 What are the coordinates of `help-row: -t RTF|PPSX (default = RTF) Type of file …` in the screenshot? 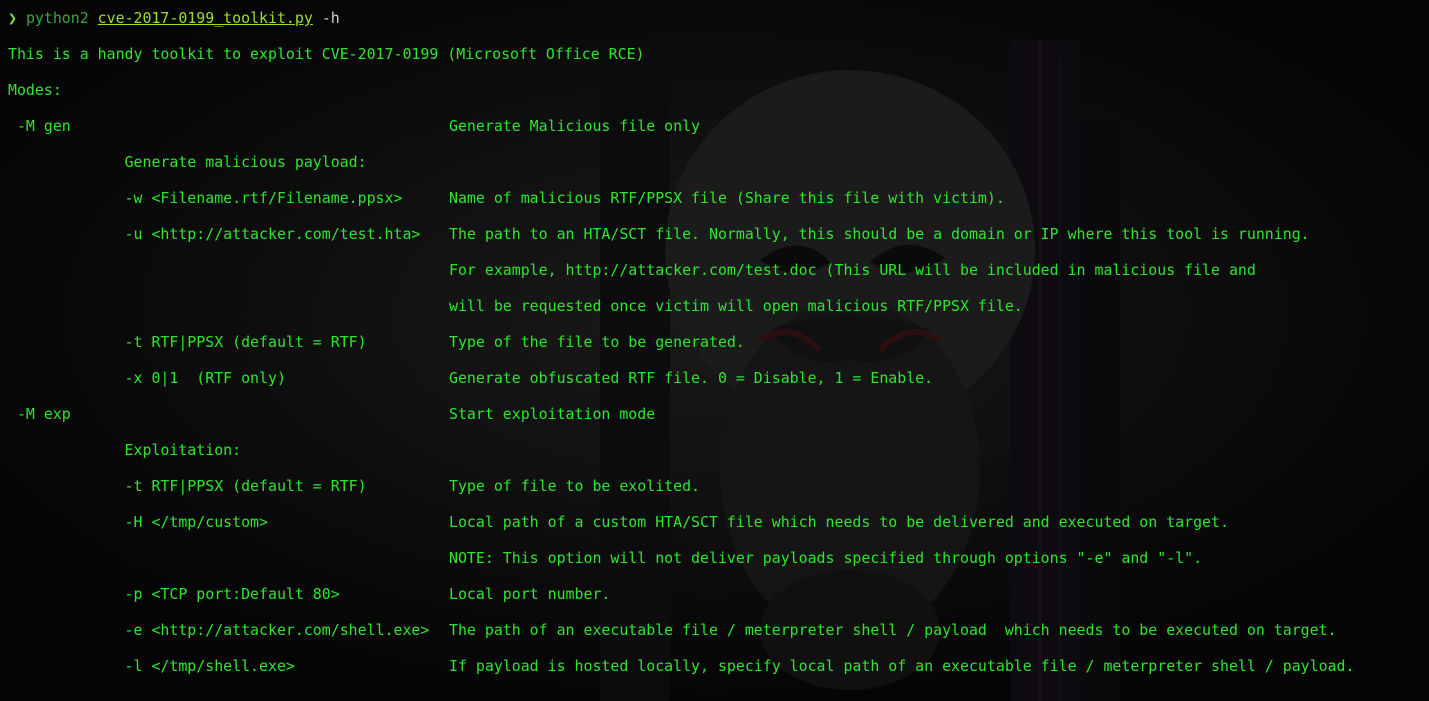 It's located at (354, 494).